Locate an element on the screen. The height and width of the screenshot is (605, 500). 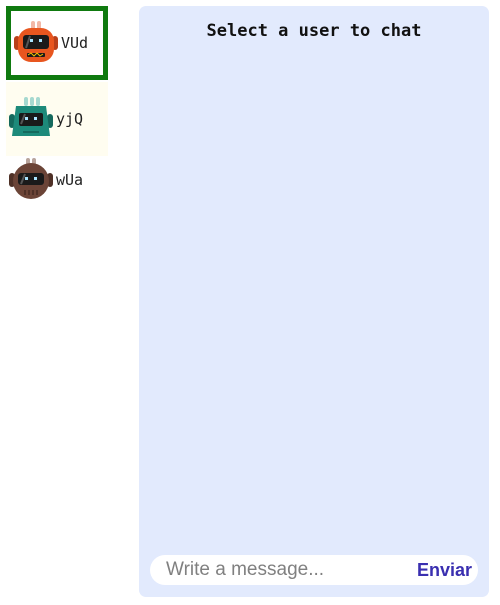
user-name: wUa is located at coordinates (70, 180).